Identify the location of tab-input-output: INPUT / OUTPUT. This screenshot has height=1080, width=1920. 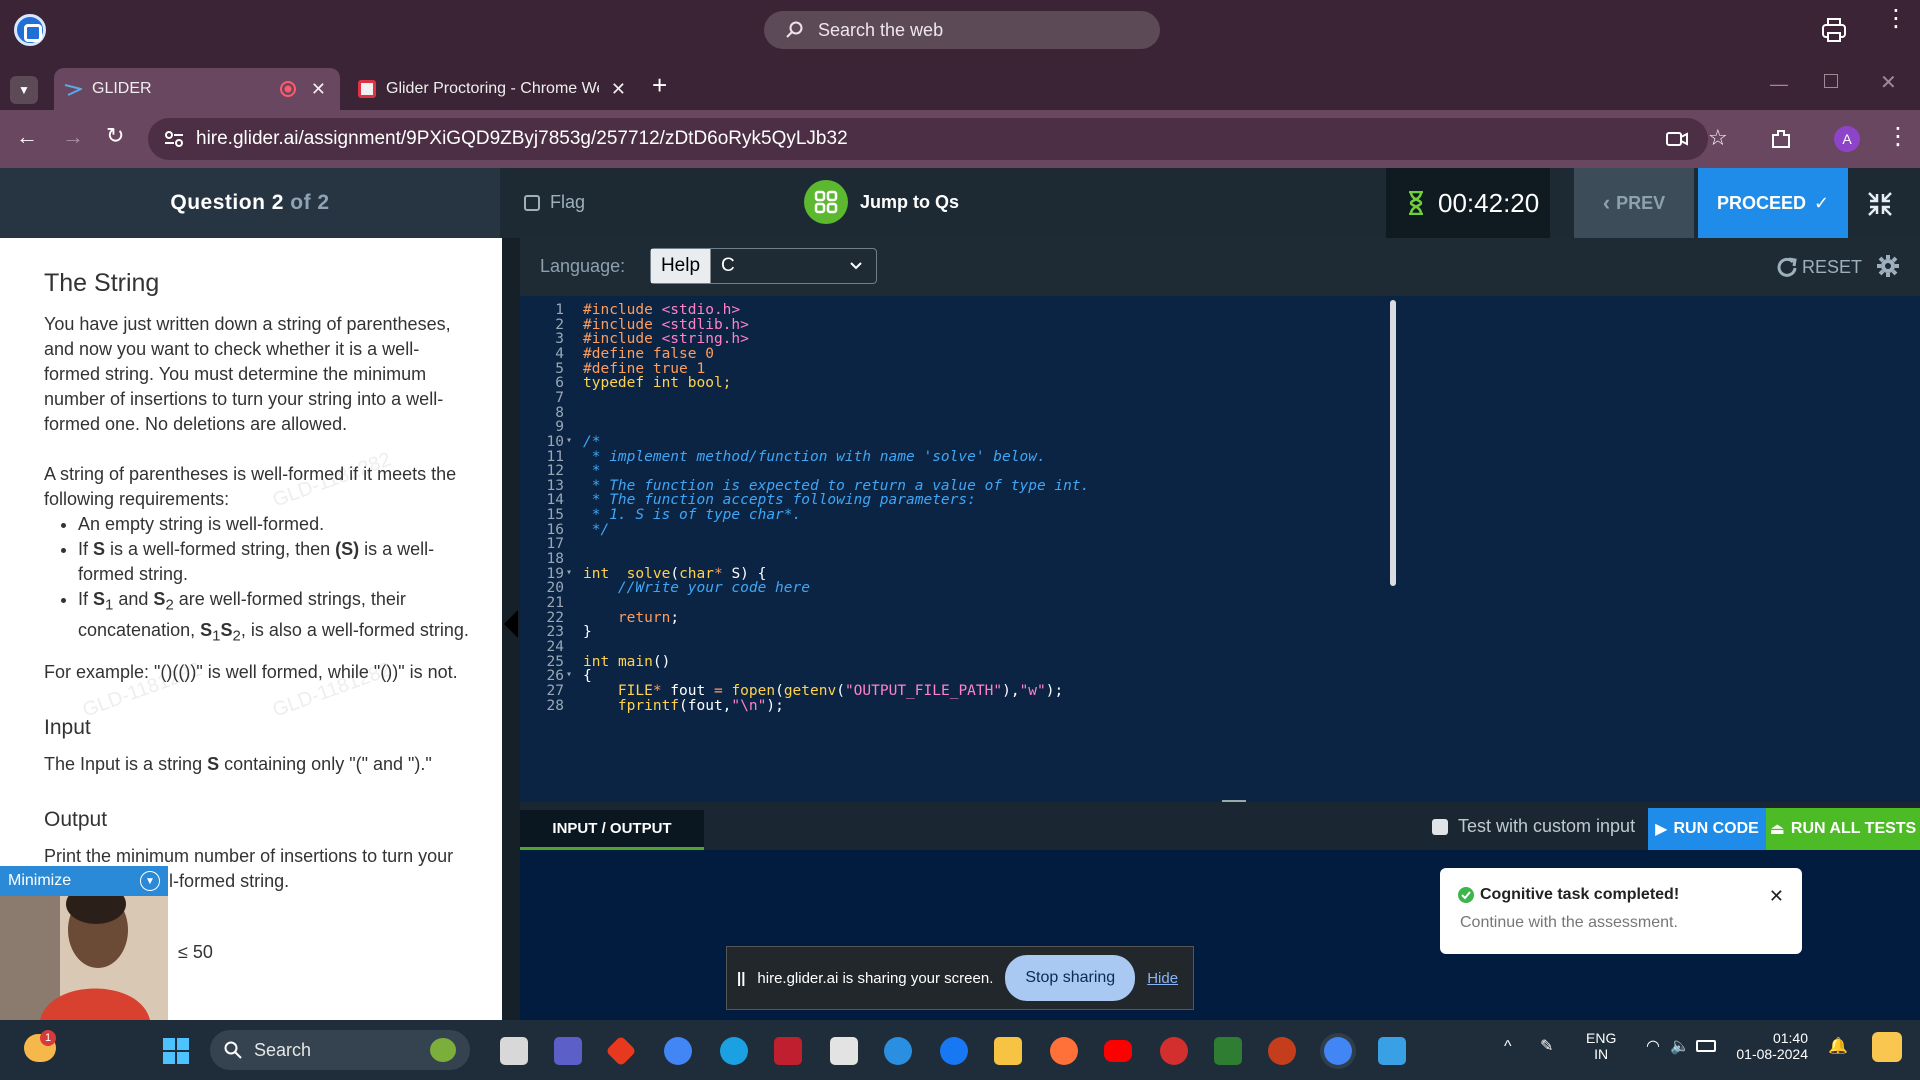
(612, 830).